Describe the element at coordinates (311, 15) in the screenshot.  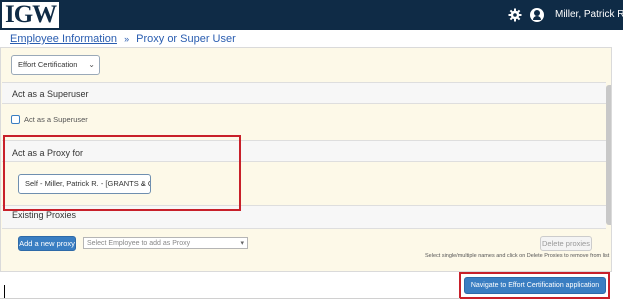
I see `top-bar: IGW Miller, Patrick R.` at that location.